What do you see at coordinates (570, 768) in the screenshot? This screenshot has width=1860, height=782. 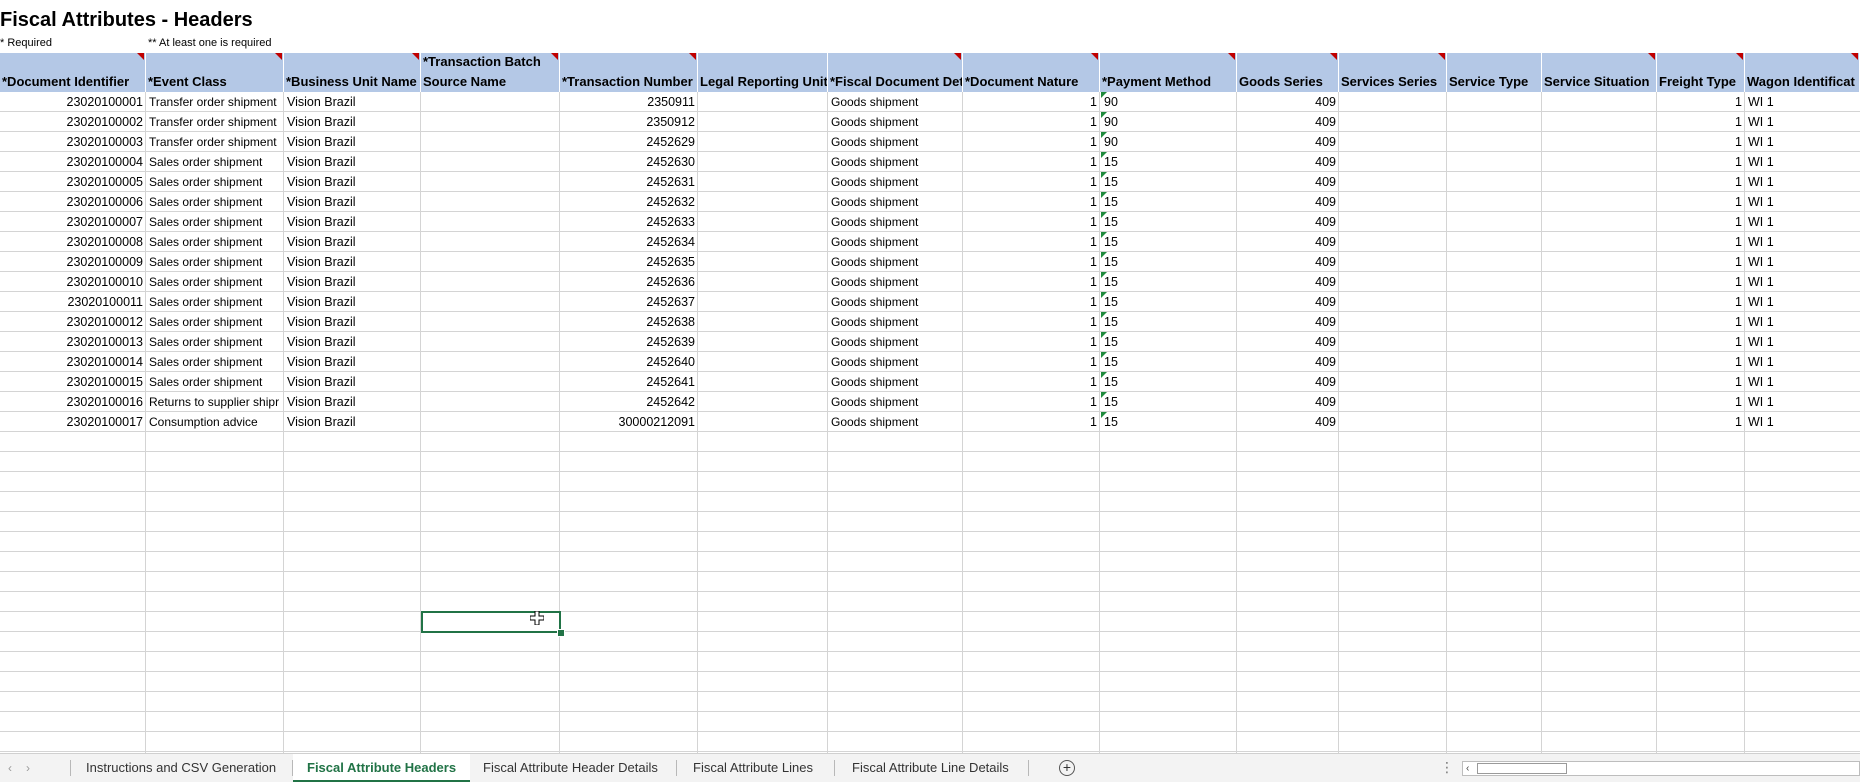 I see `sheet-tab: Fiscal Attribute Header Details` at bounding box center [570, 768].